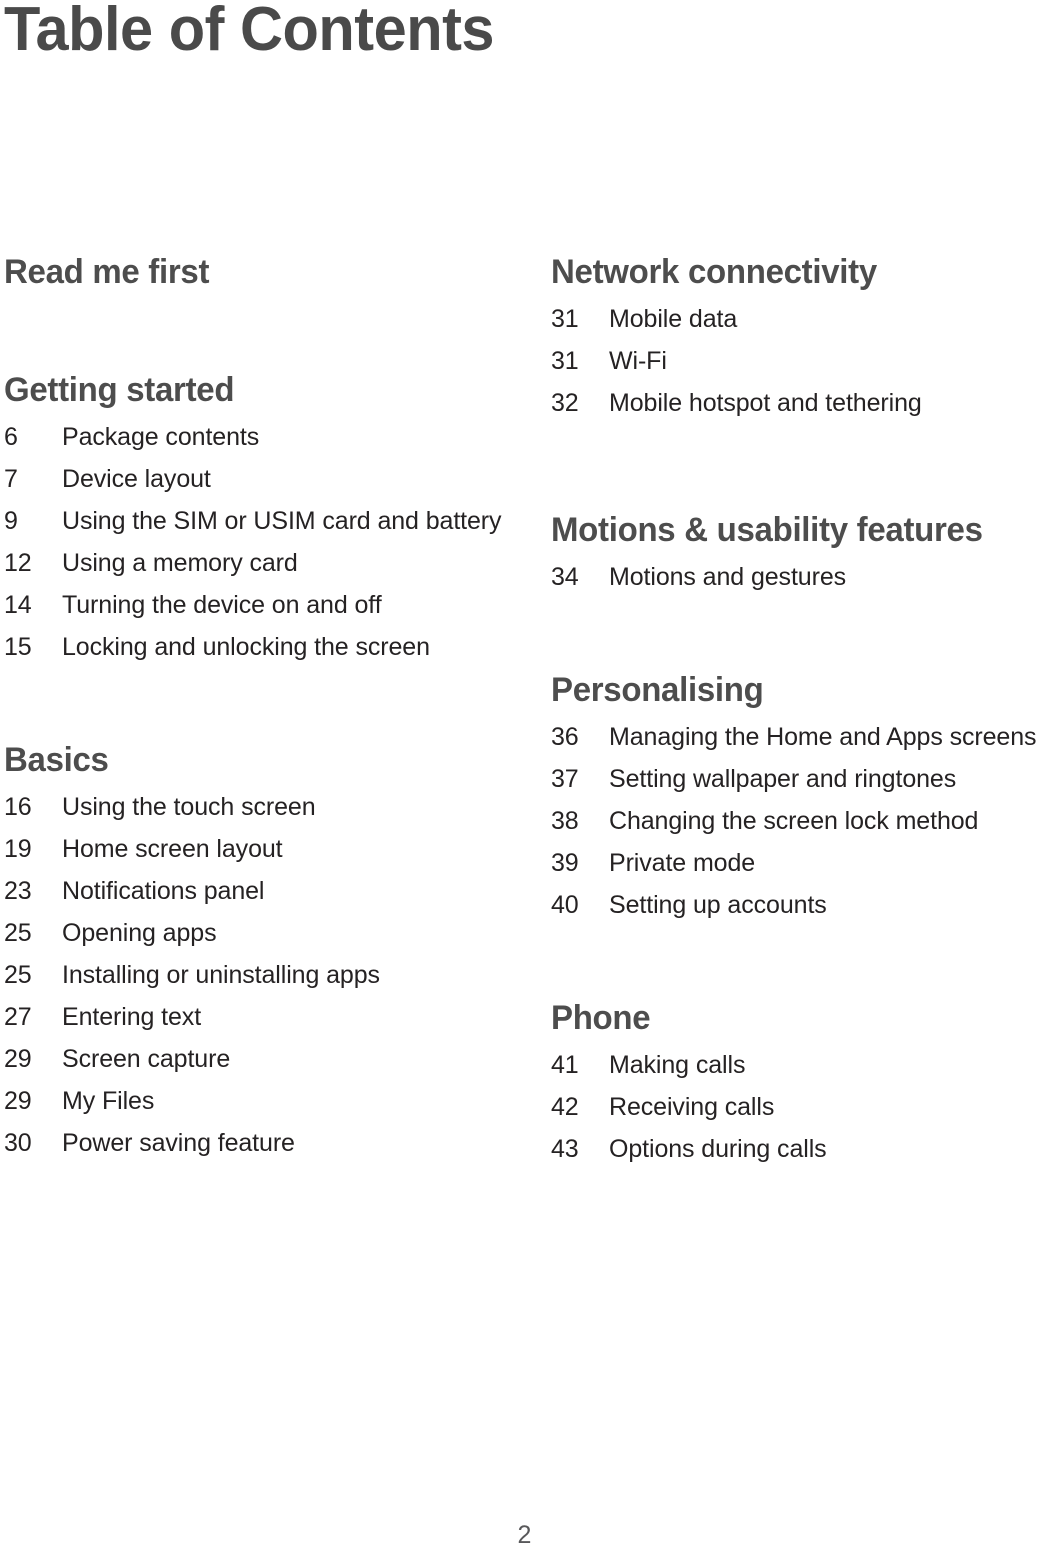 The width and height of the screenshot is (1049, 1562). I want to click on toc-entry: 39 Private mode, so click(800, 863).